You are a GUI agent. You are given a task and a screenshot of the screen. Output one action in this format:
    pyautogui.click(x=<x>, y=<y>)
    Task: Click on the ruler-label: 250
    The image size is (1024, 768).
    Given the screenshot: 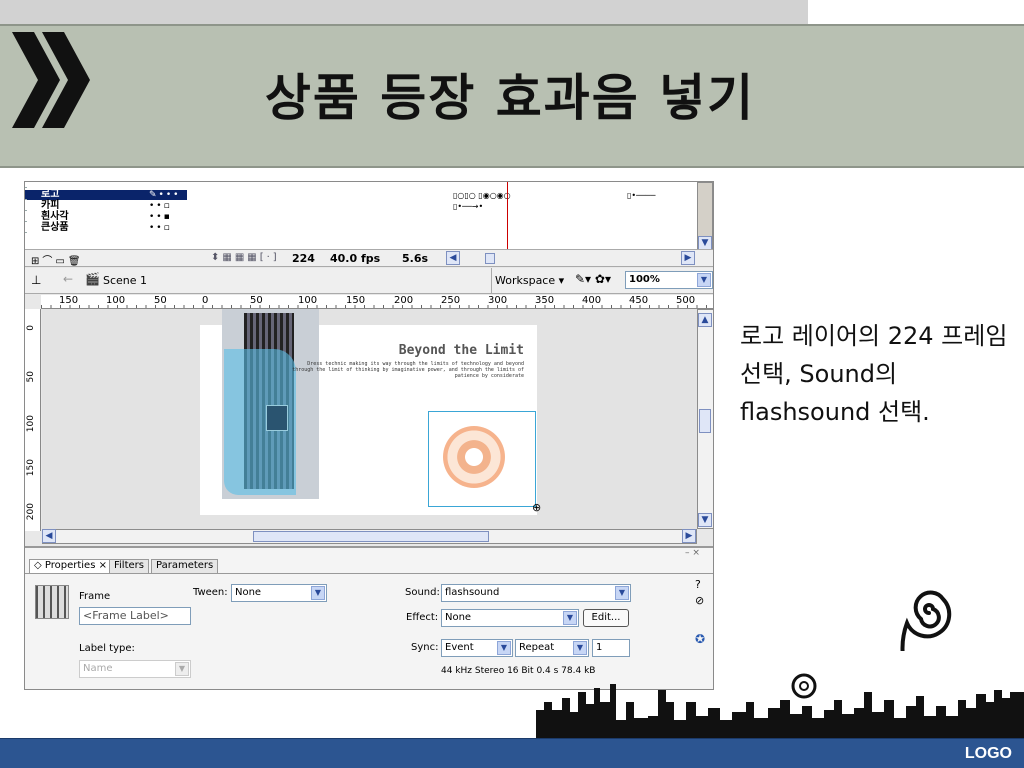 What is the action you would take?
    pyautogui.click(x=451, y=300)
    